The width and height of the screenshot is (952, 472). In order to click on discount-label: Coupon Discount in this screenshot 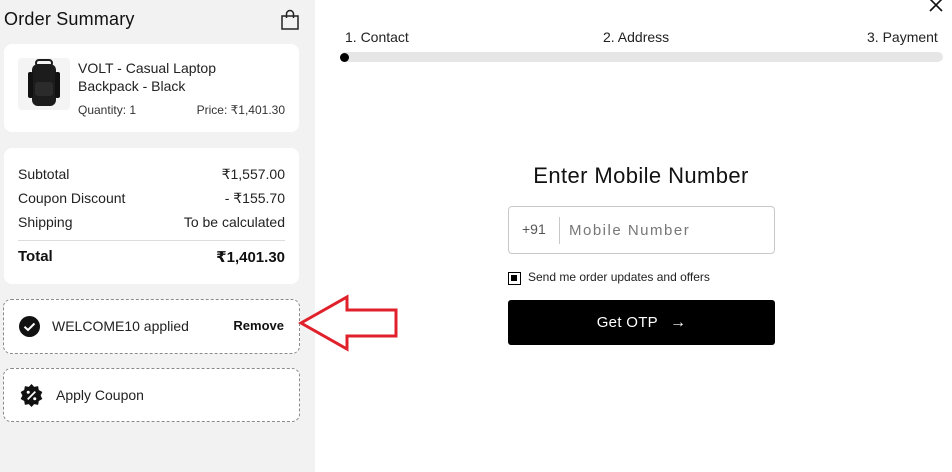, I will do `click(72, 198)`.